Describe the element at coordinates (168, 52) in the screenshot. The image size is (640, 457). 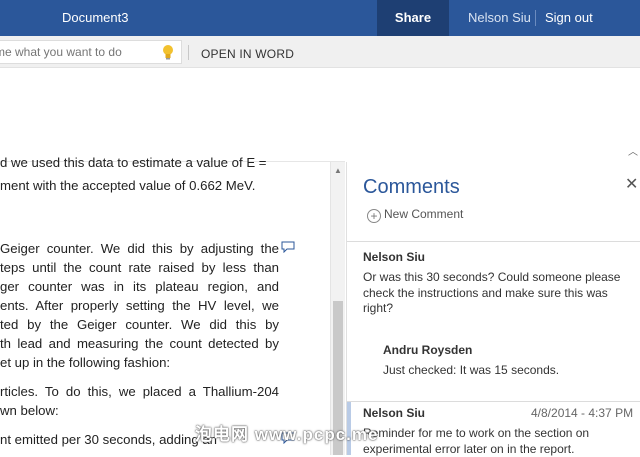
I see `lightbulb-icon` at that location.